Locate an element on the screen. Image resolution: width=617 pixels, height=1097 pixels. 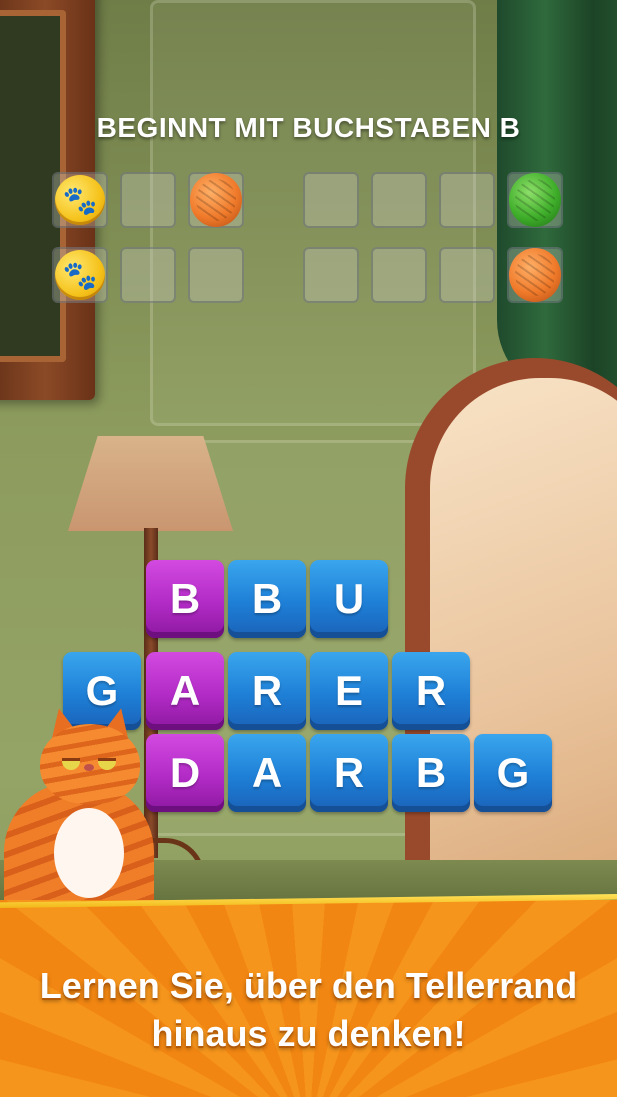
yarn-ball-green-icon is located at coordinates (535, 200).